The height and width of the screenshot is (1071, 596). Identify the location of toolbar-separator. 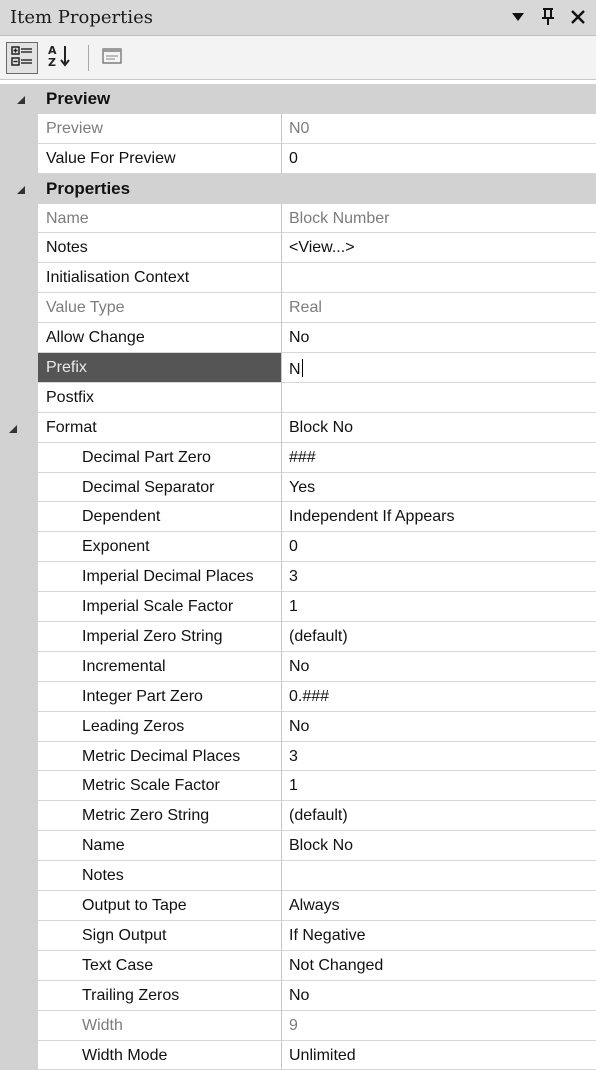
(88, 58).